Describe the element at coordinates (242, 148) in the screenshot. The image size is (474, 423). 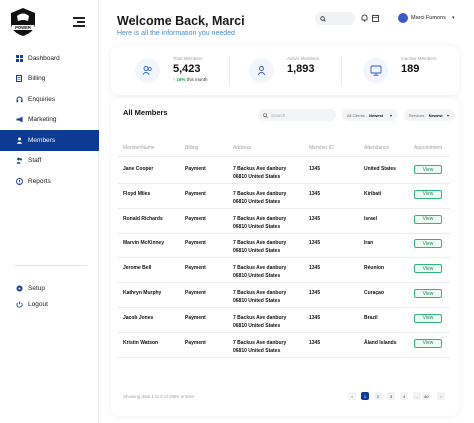
I see `column-header-address: Address` at that location.